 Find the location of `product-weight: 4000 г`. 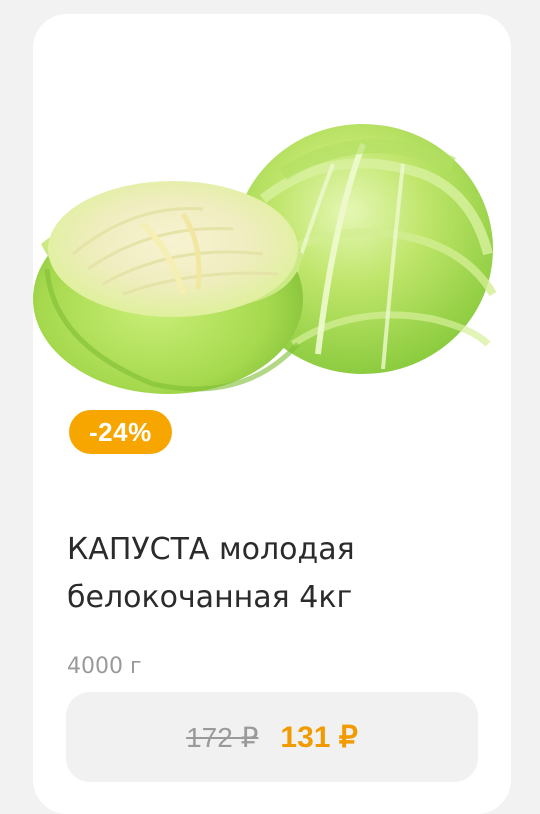

product-weight: 4000 г is located at coordinates (104, 666).